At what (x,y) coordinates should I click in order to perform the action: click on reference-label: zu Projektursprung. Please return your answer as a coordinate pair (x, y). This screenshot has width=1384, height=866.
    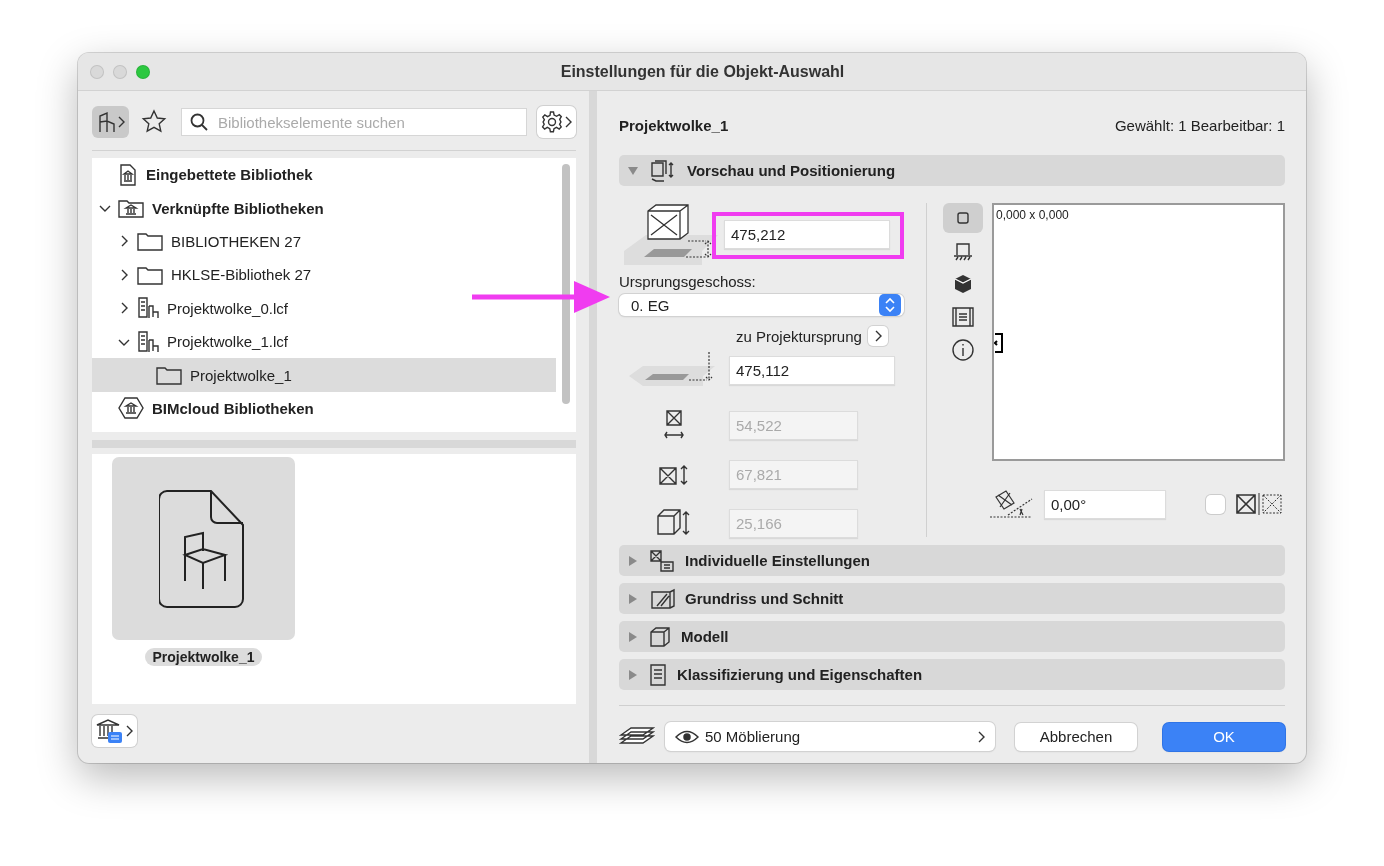
    Looking at the image, I should click on (799, 336).